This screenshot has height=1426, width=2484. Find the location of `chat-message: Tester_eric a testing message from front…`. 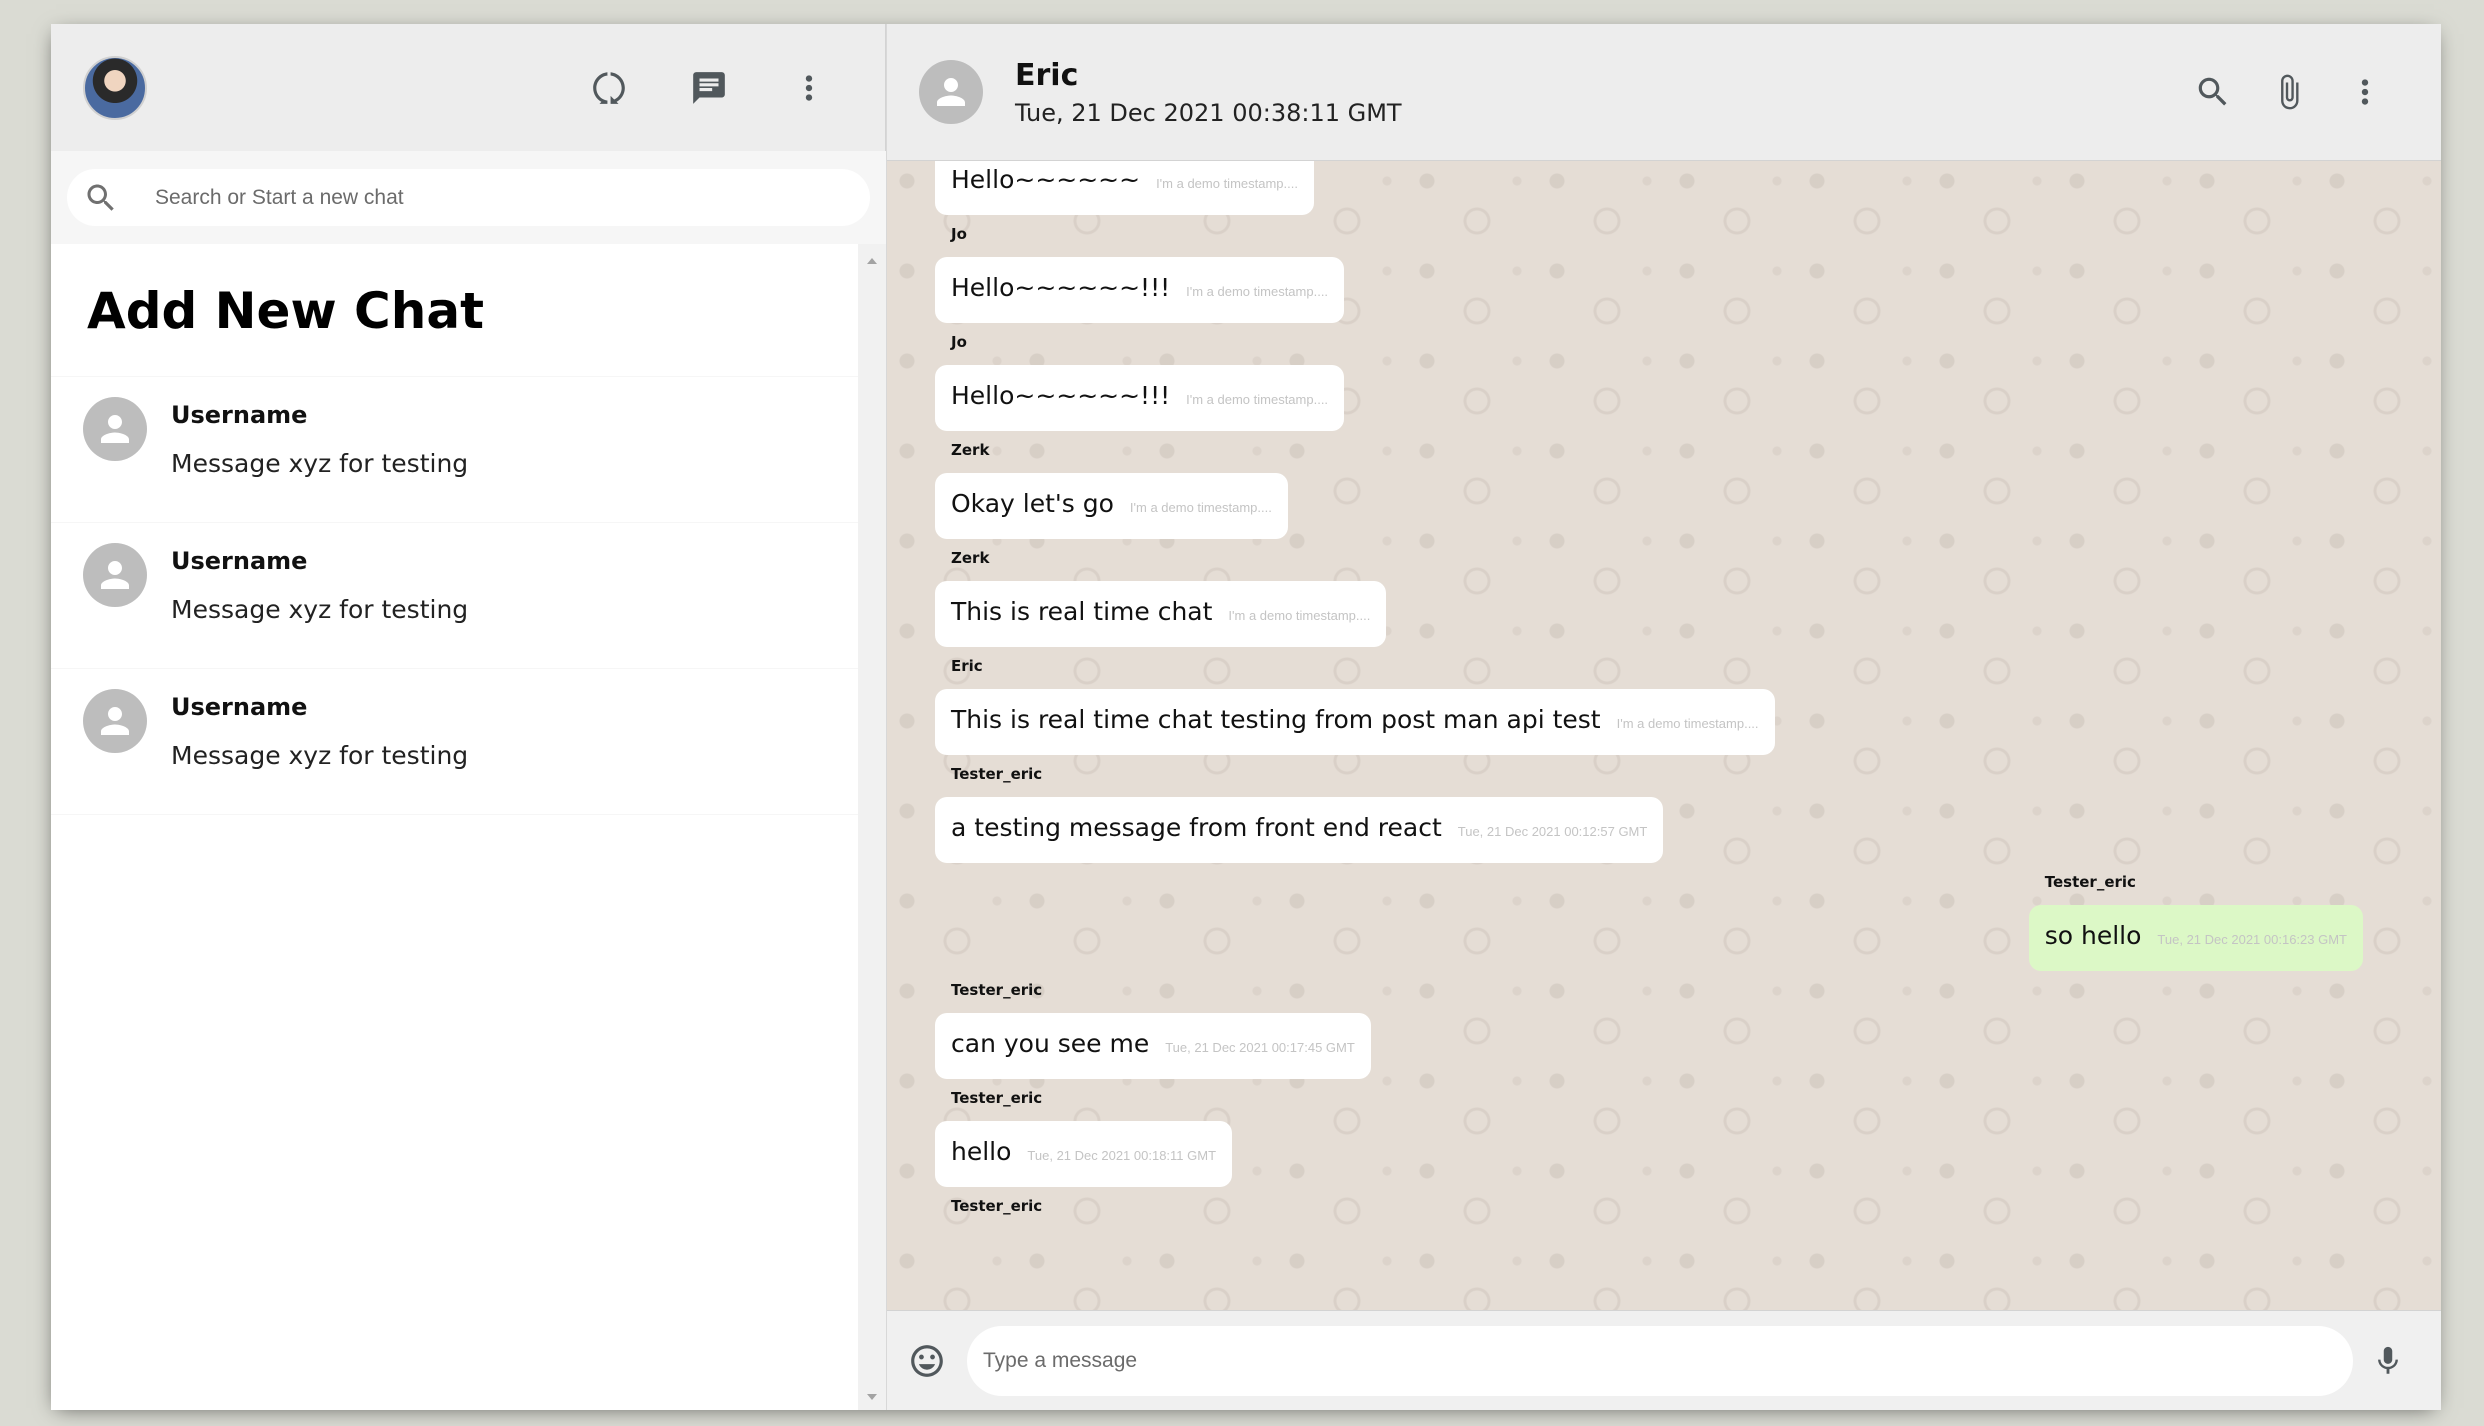

chat-message: Tester_eric a testing message from front… is located at coordinates (1299, 814).